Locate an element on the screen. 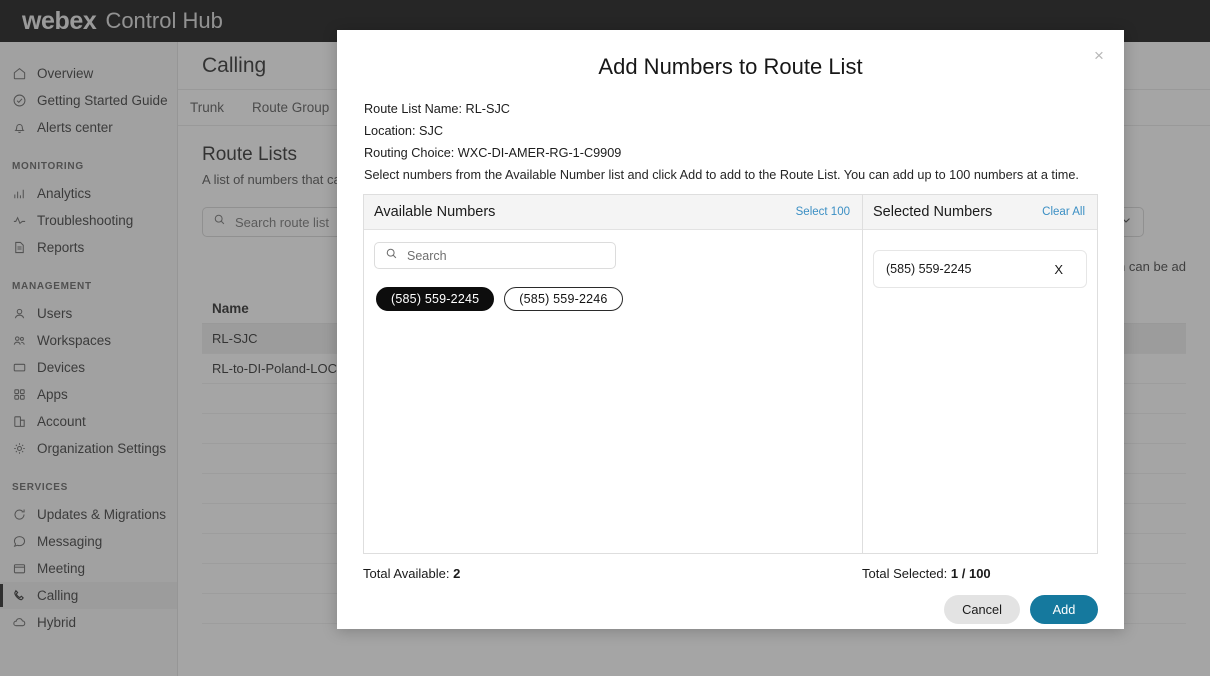  route-list-name: Route List Name: RL-SJC is located at coordinates (437, 109).